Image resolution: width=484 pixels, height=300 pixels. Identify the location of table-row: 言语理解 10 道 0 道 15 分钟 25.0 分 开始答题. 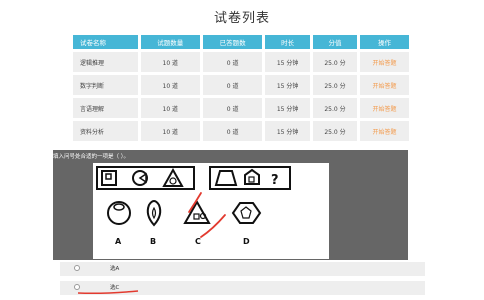
(241, 108).